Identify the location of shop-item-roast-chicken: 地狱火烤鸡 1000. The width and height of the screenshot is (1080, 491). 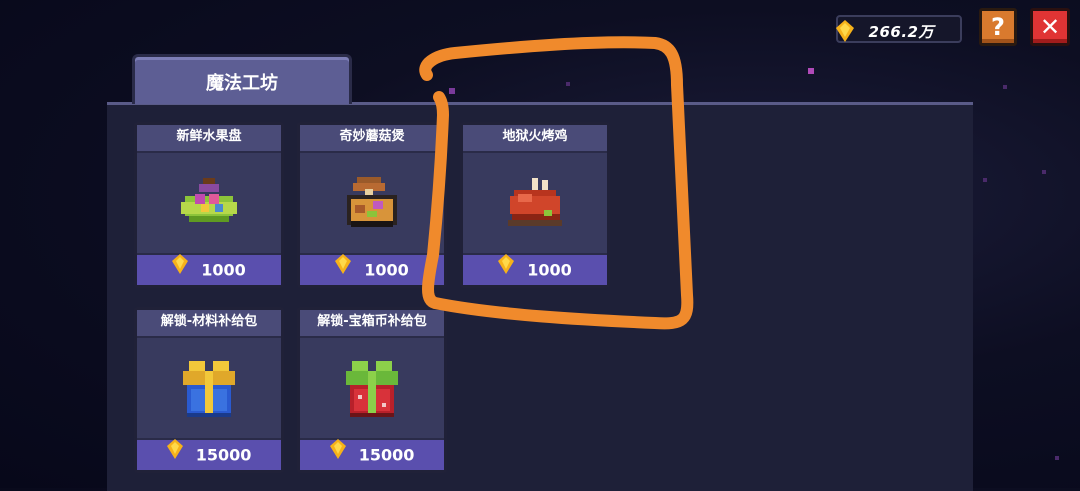
(535, 205).